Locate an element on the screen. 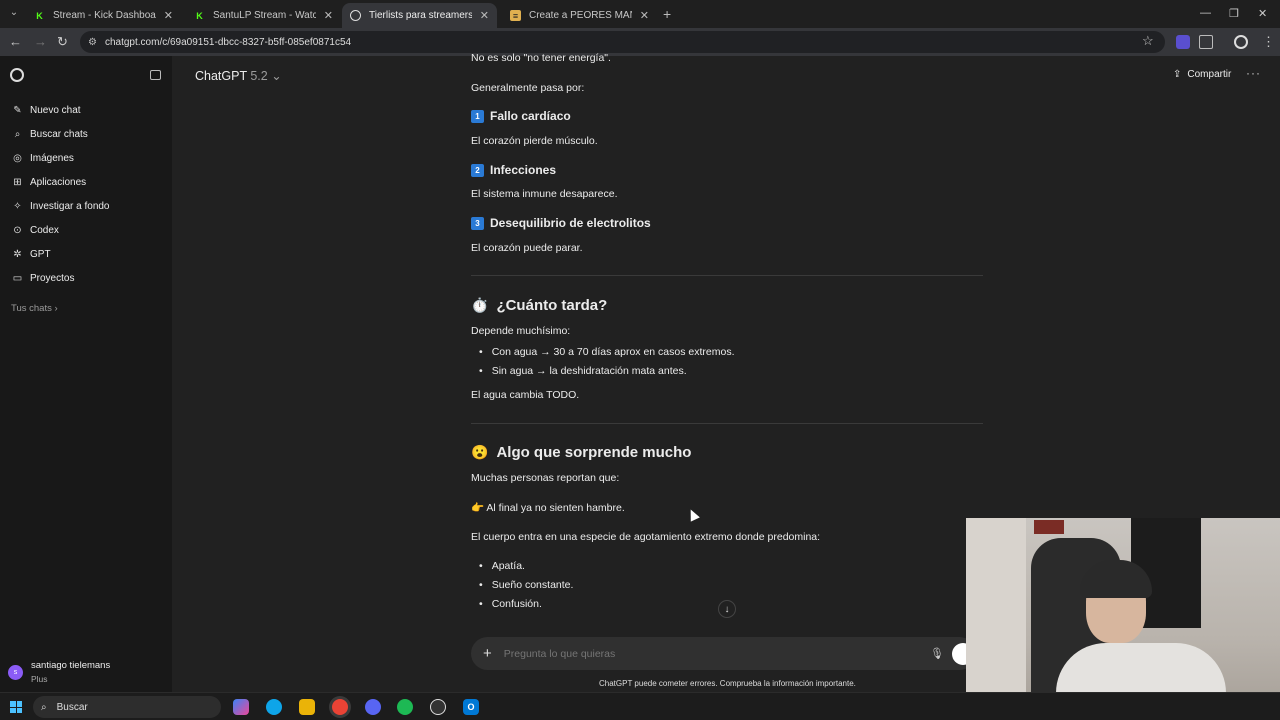  prompt-input is located at coordinates (693, 653).